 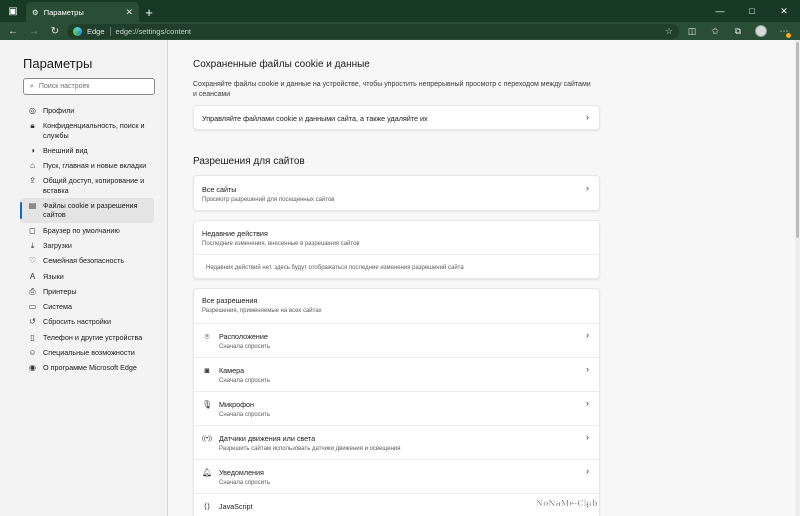 I want to click on permission-row: 🔔︎ Уведомления Сначала спросить ›, so click(x=396, y=476).